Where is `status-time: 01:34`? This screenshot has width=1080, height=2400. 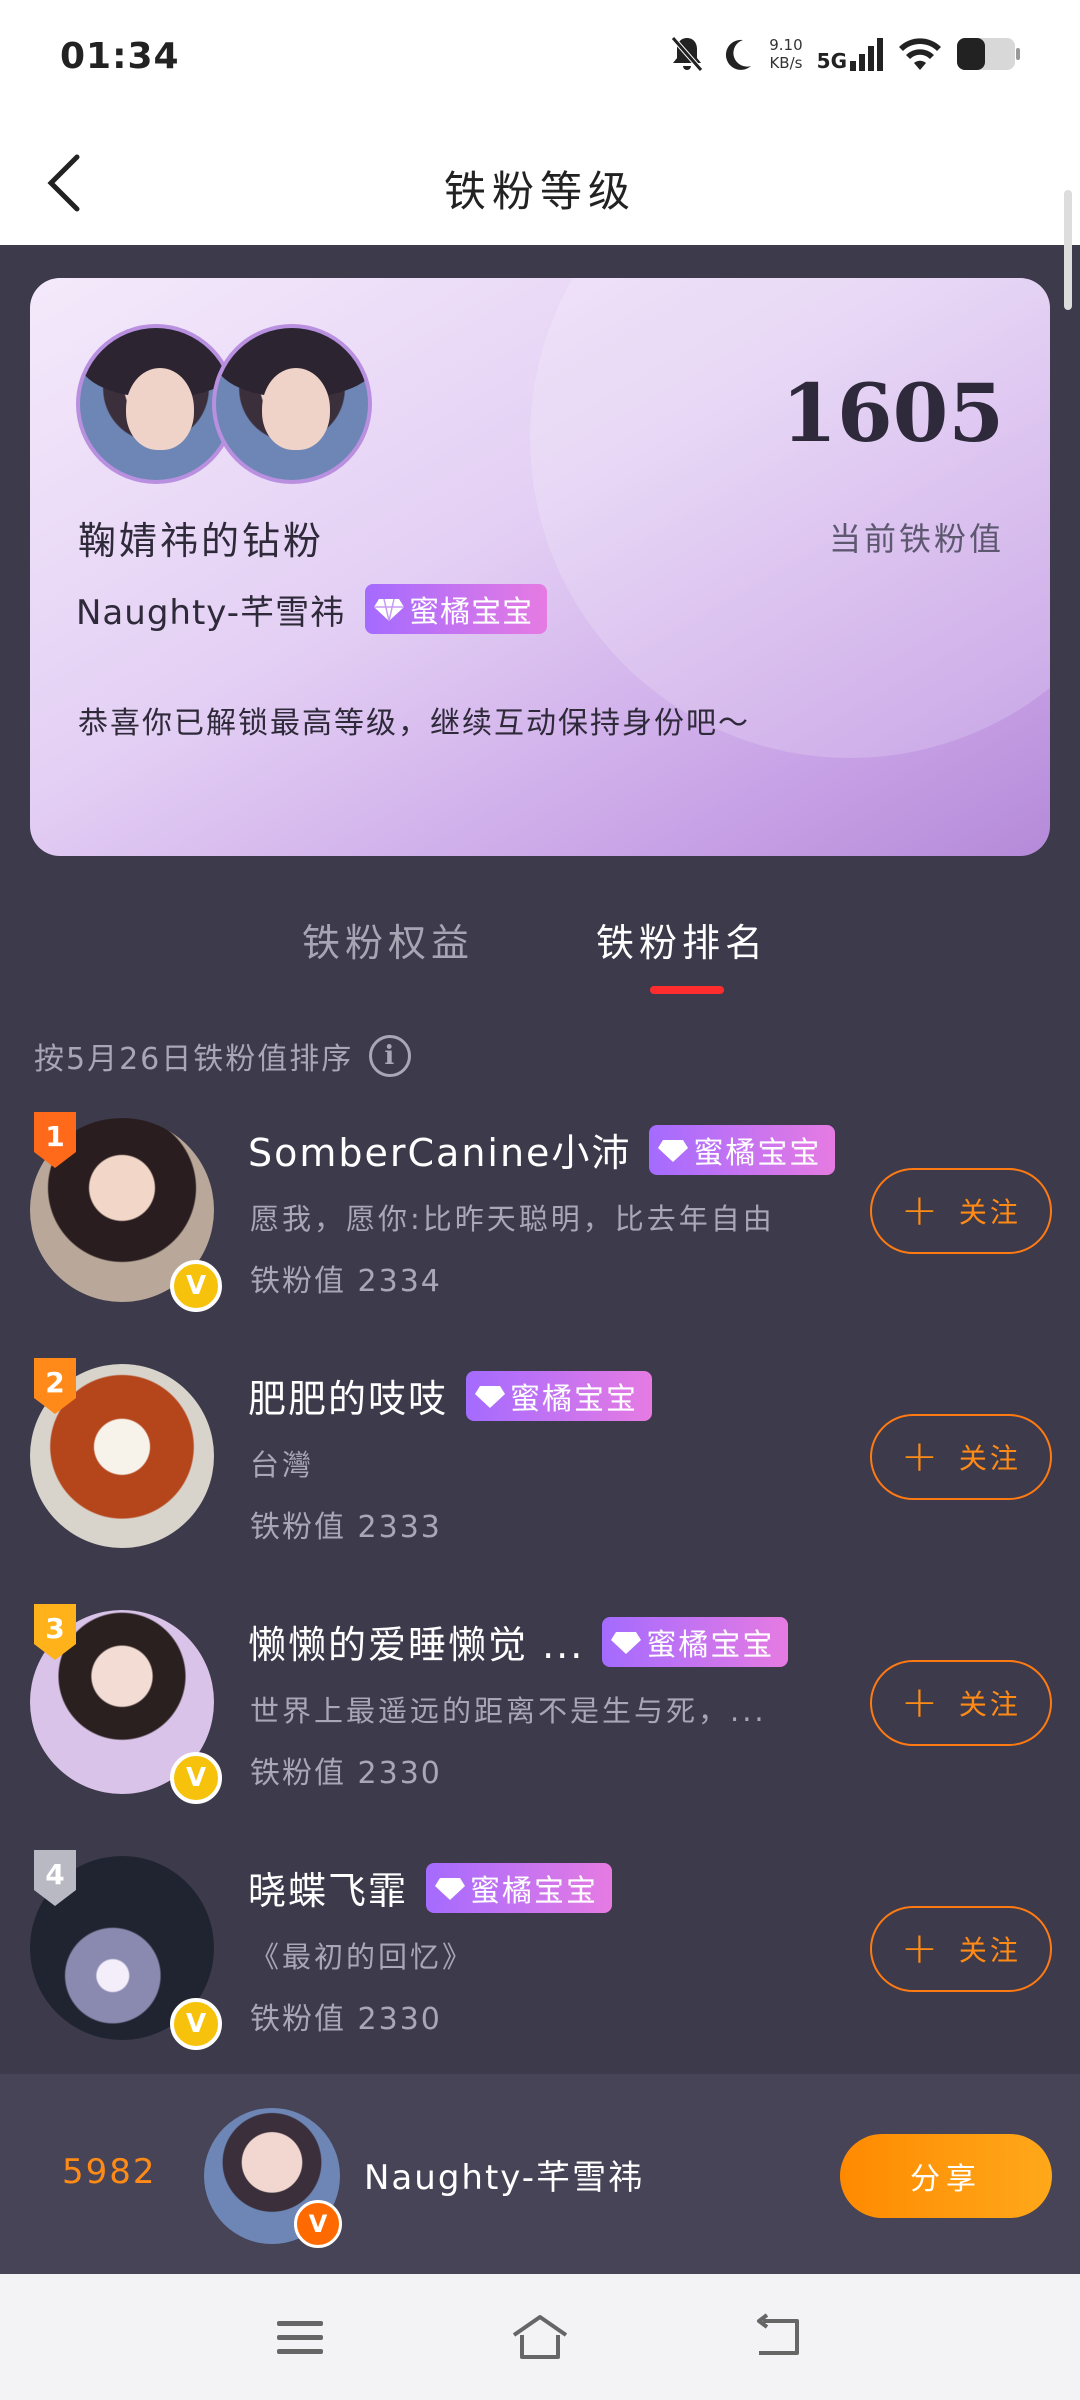
status-time: 01:34 is located at coordinates (120, 56).